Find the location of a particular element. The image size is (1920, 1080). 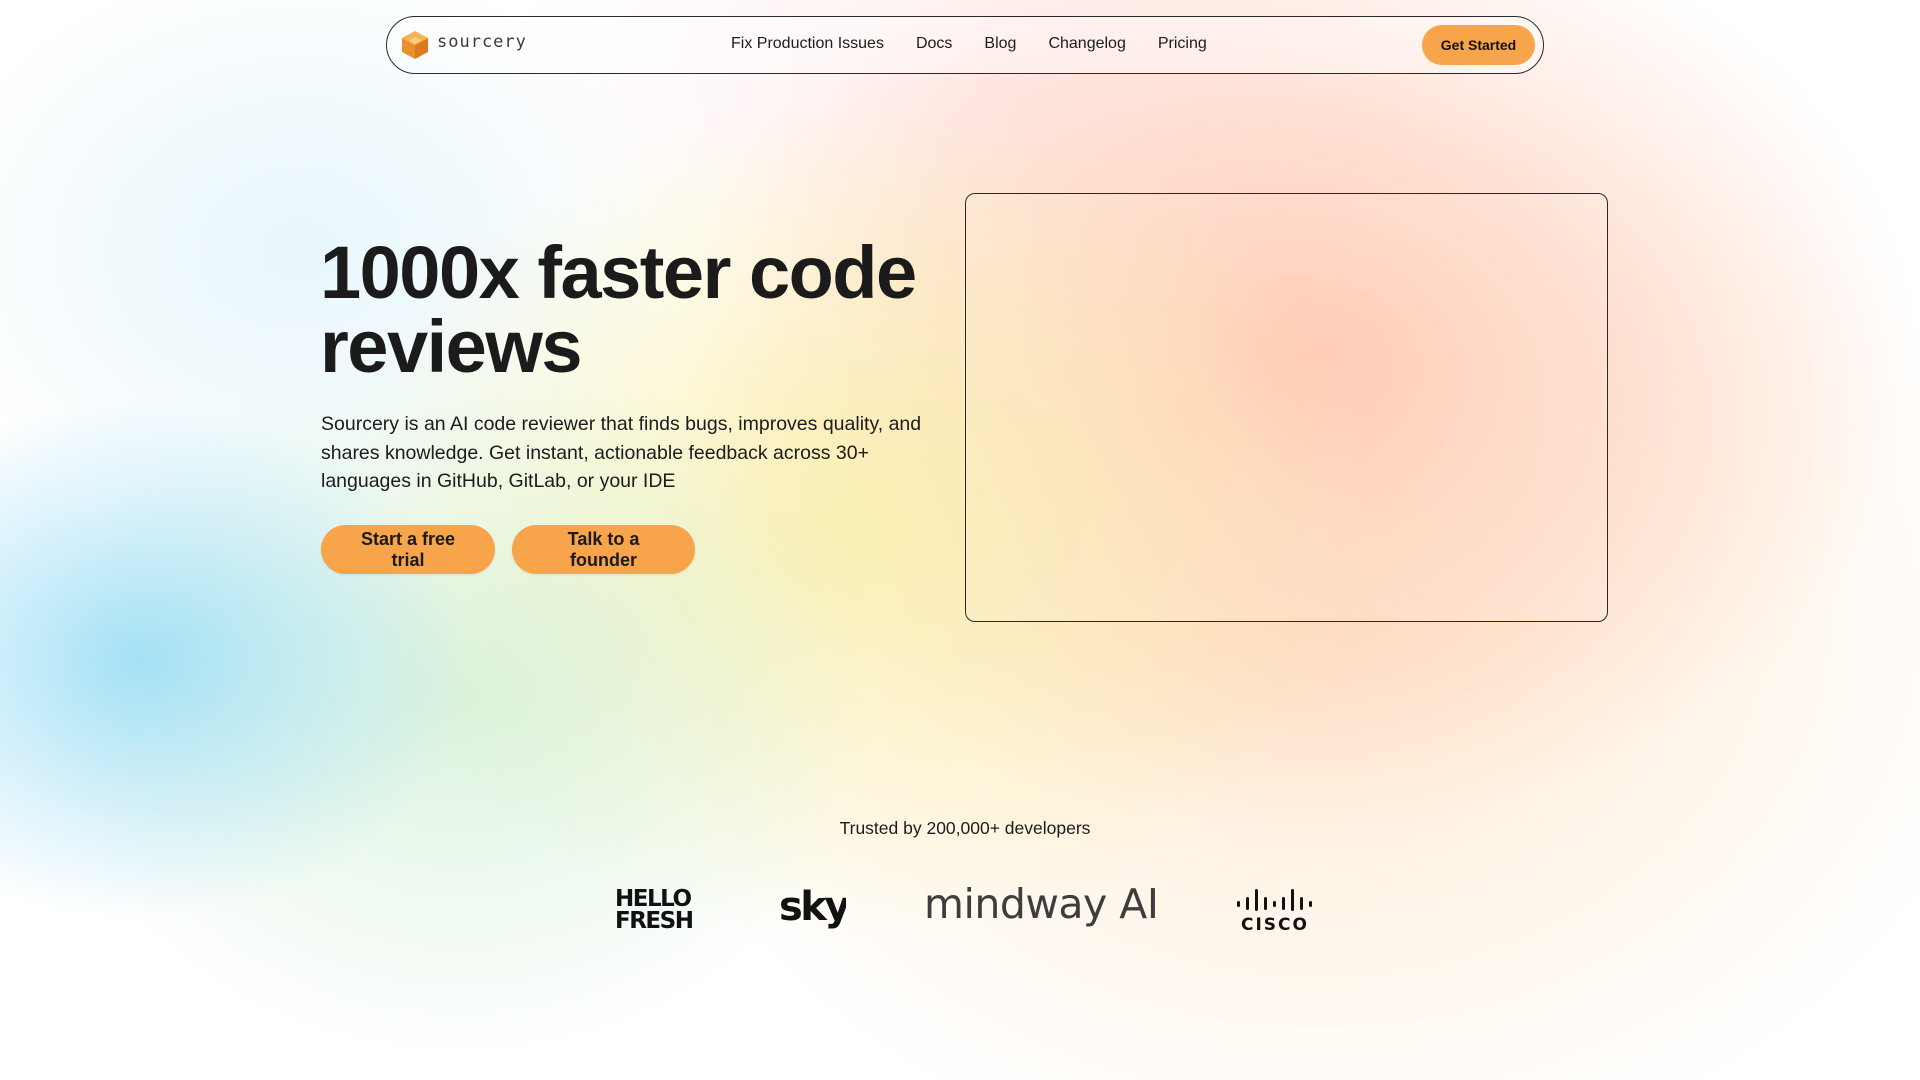

nav-link-blog: Blog is located at coordinates (1000, 44).